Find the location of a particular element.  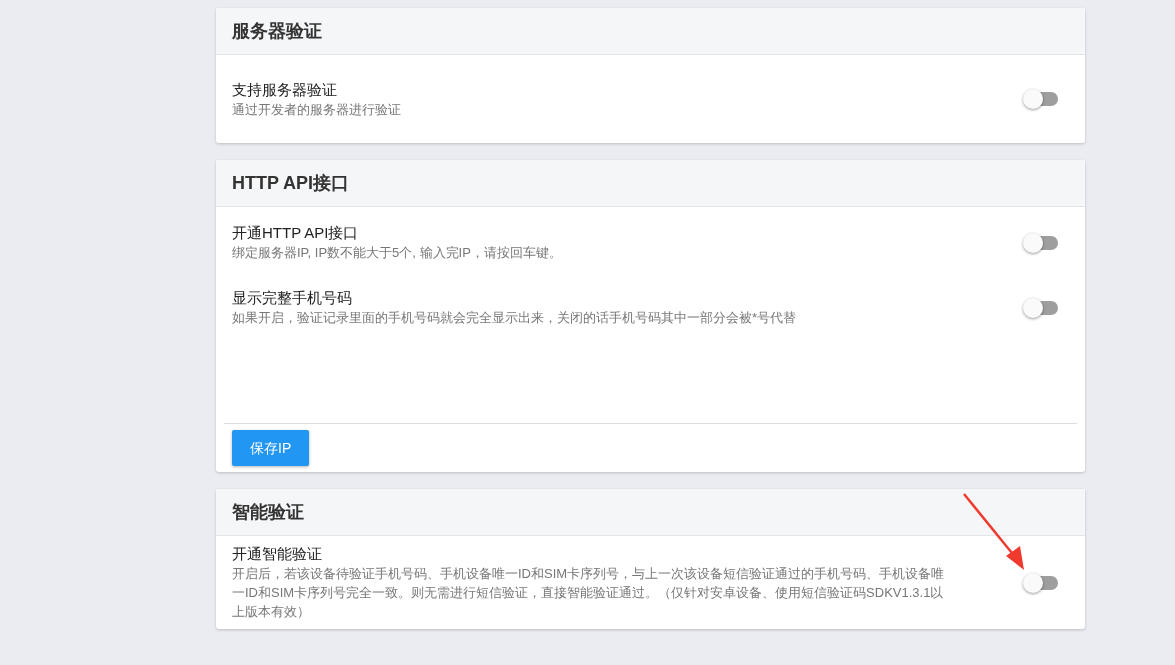

setting-label: 显示完整手机号码 is located at coordinates (292, 298).